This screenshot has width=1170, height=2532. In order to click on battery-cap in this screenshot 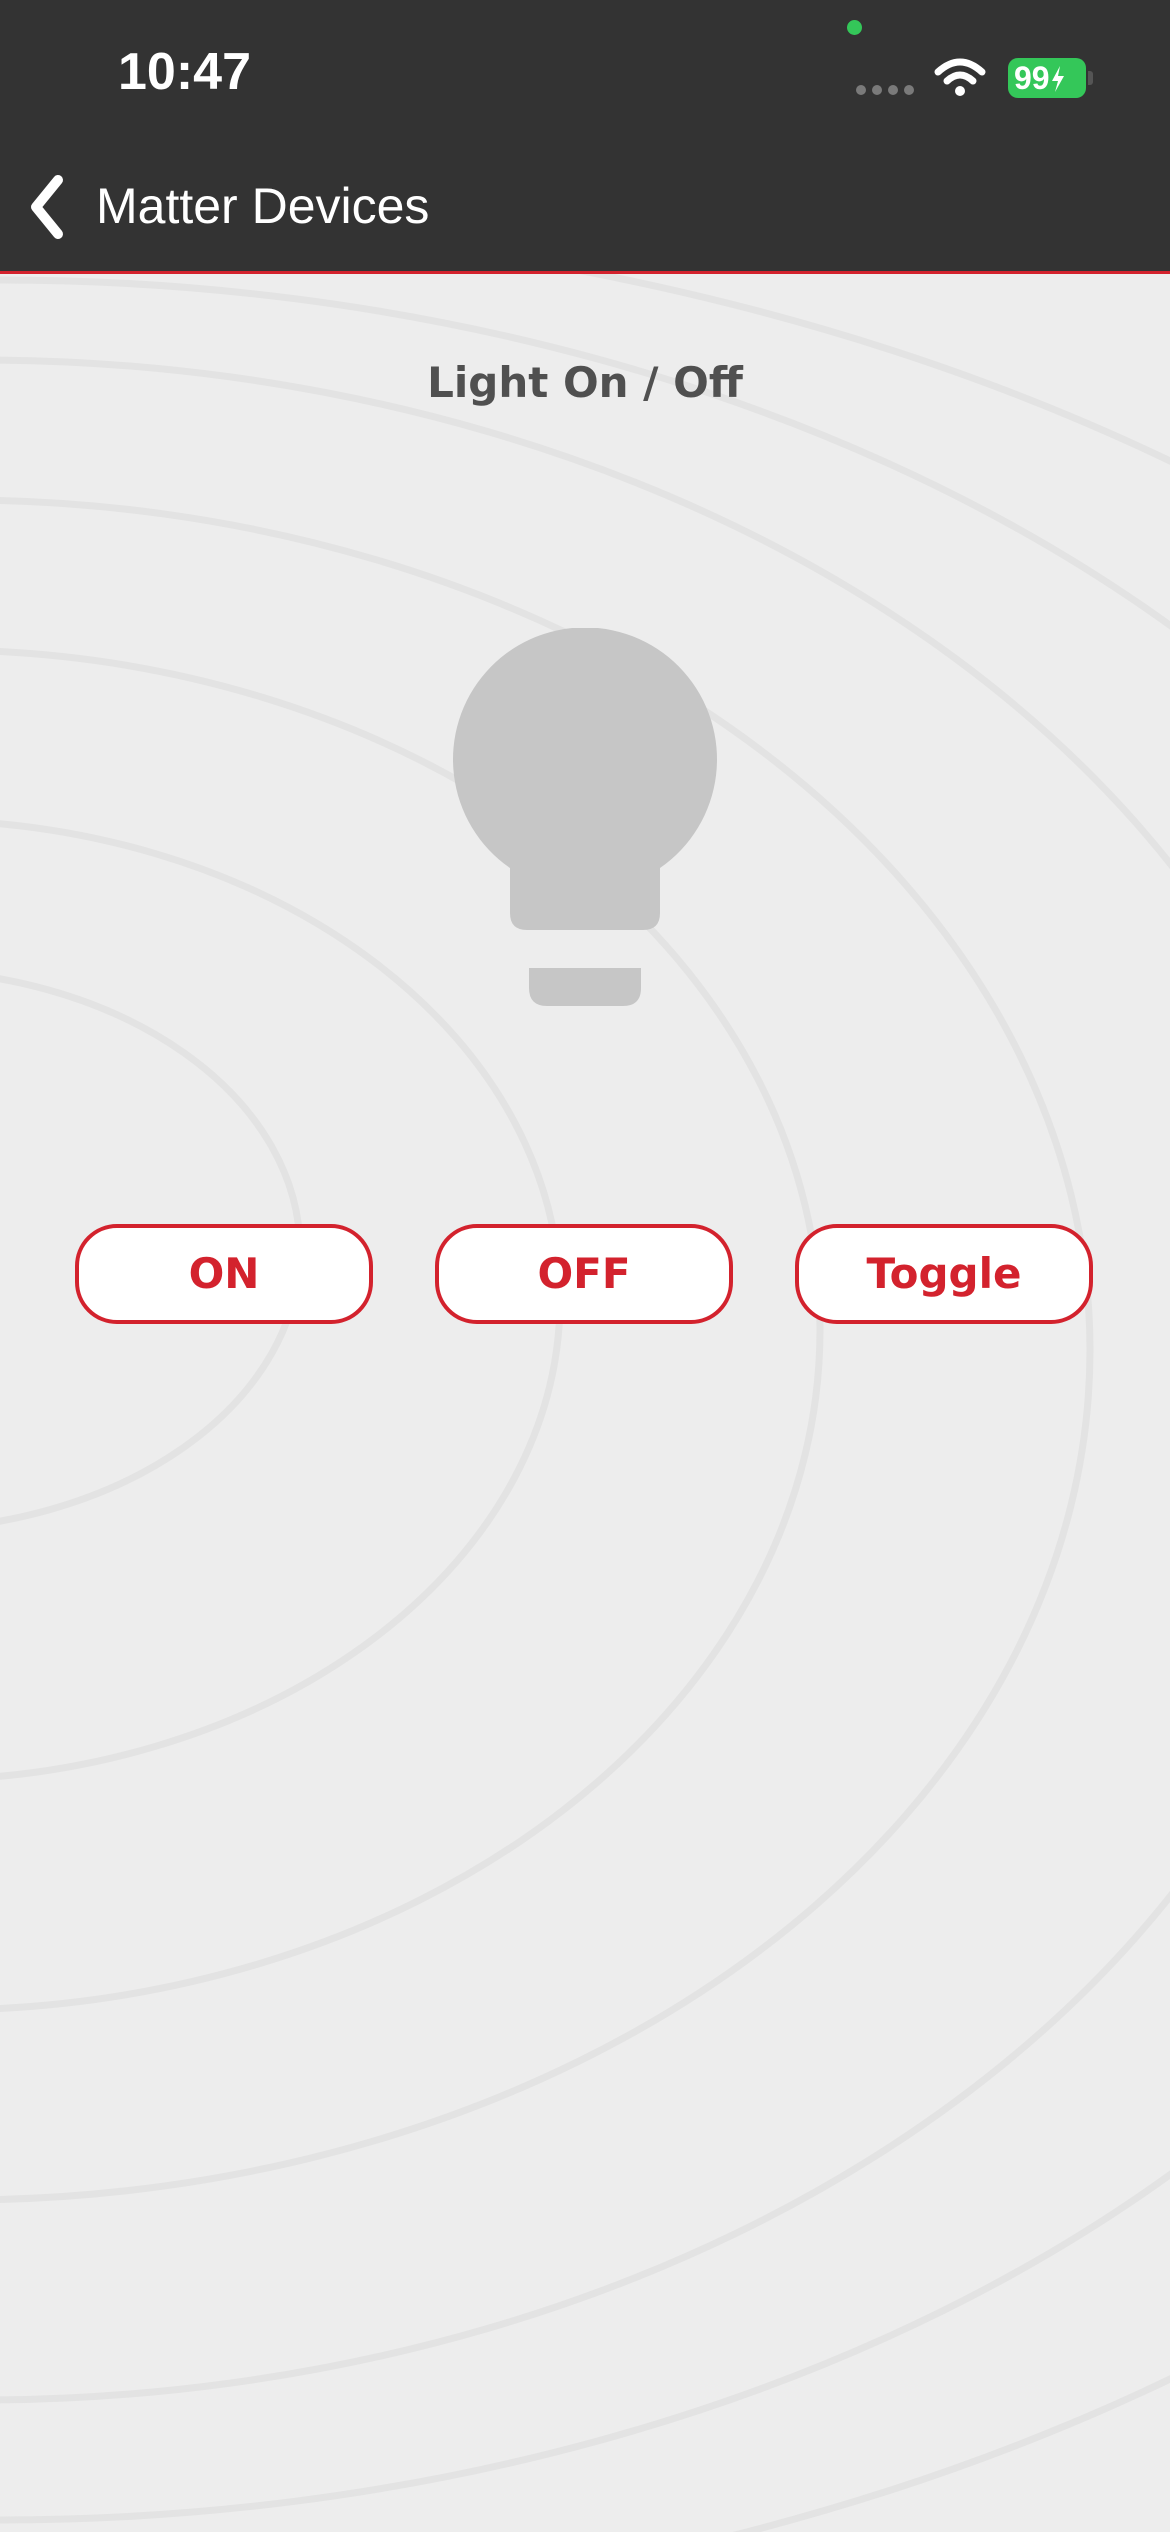, I will do `click(1090, 78)`.